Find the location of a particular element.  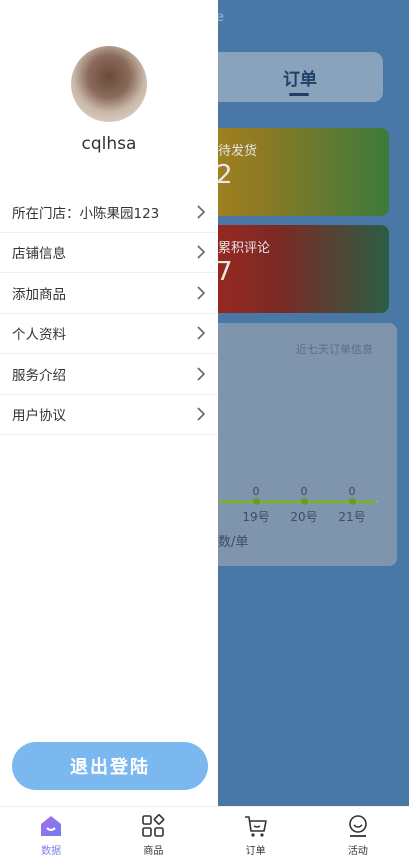

menu-item-label: 所在门店：小陈果园123 is located at coordinates (86, 213).